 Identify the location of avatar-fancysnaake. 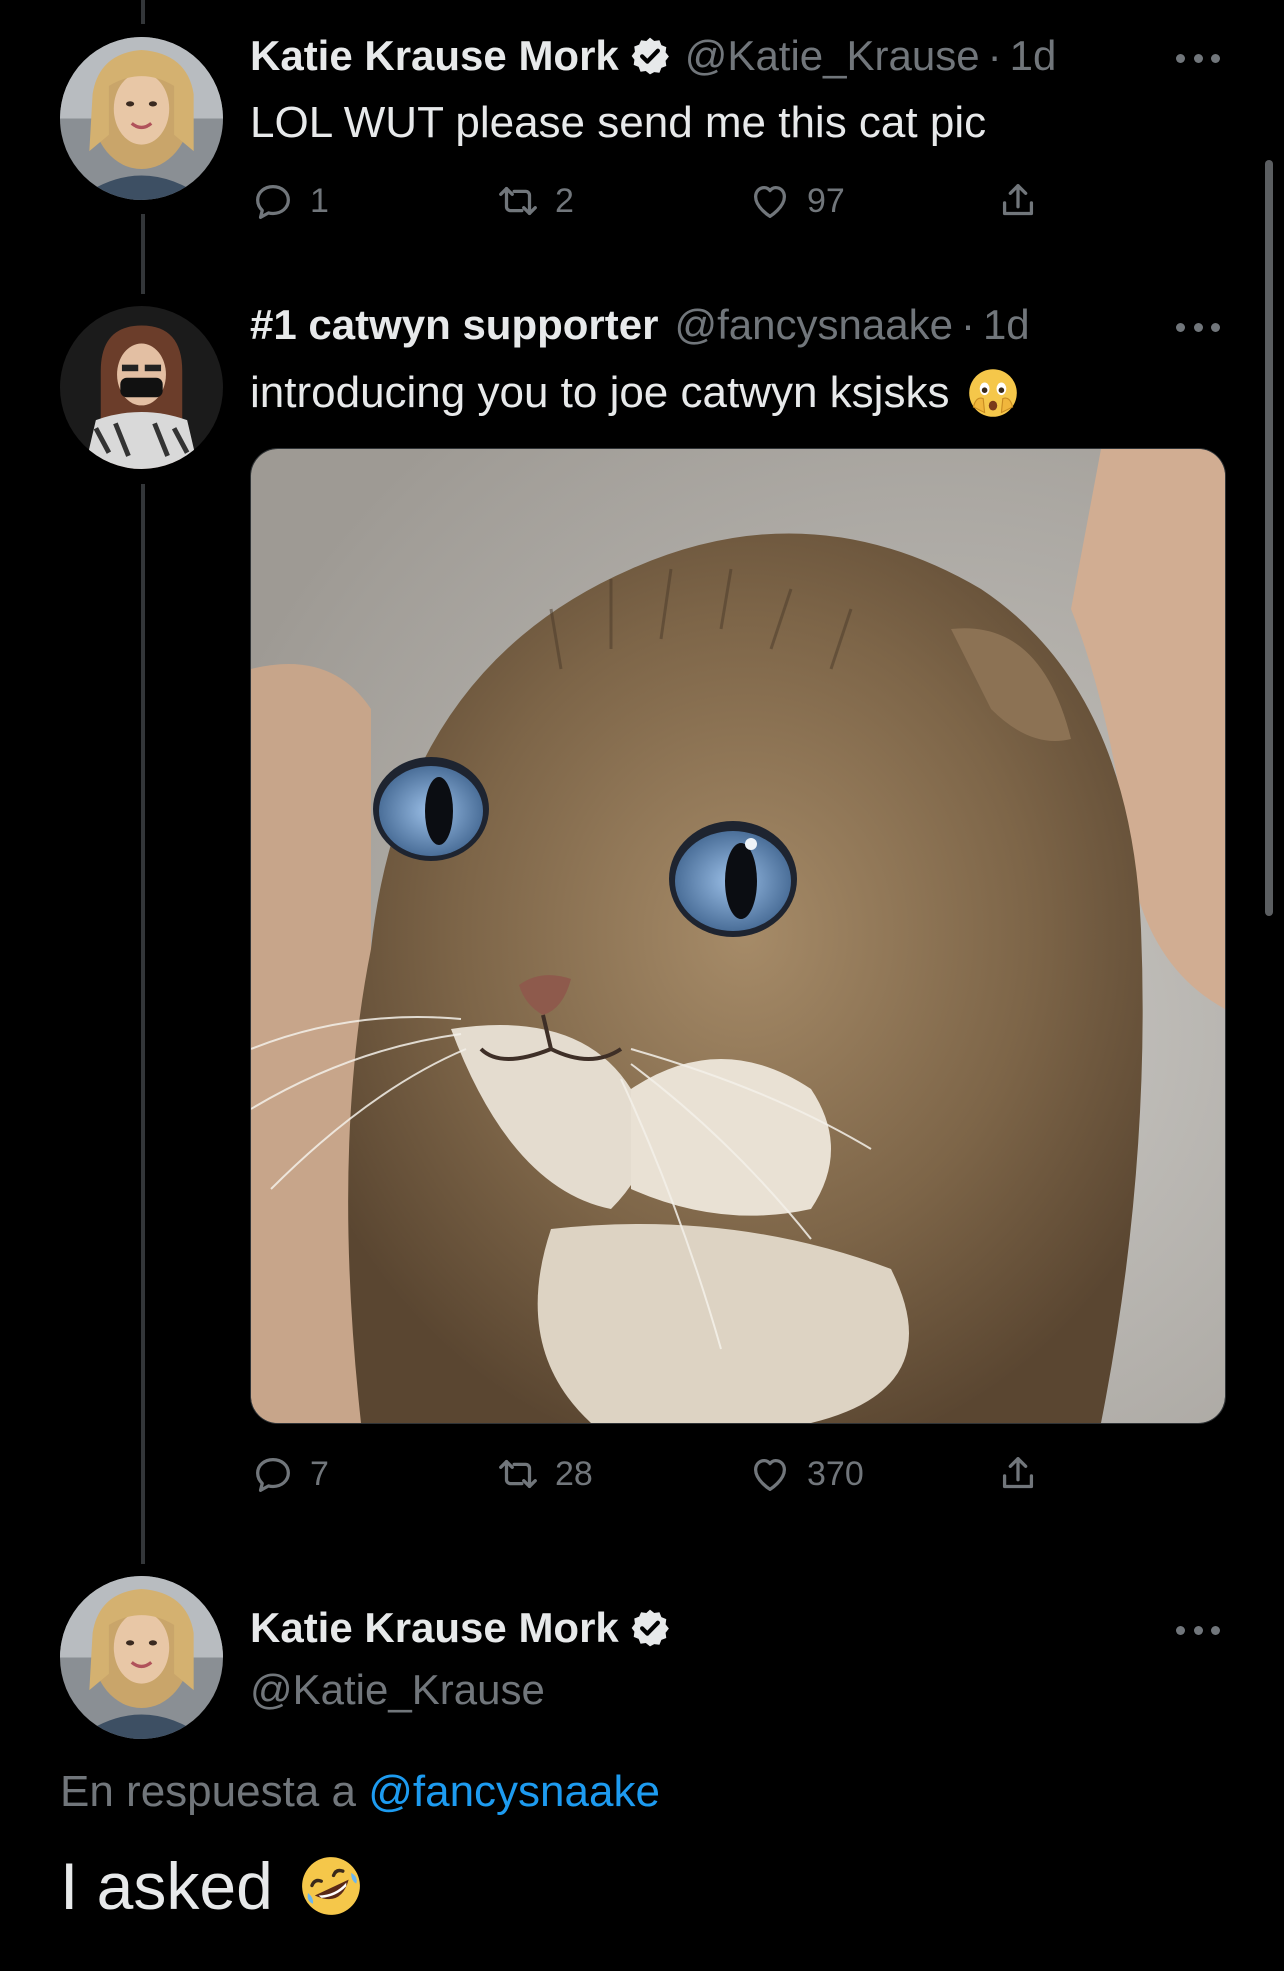
(141, 387).